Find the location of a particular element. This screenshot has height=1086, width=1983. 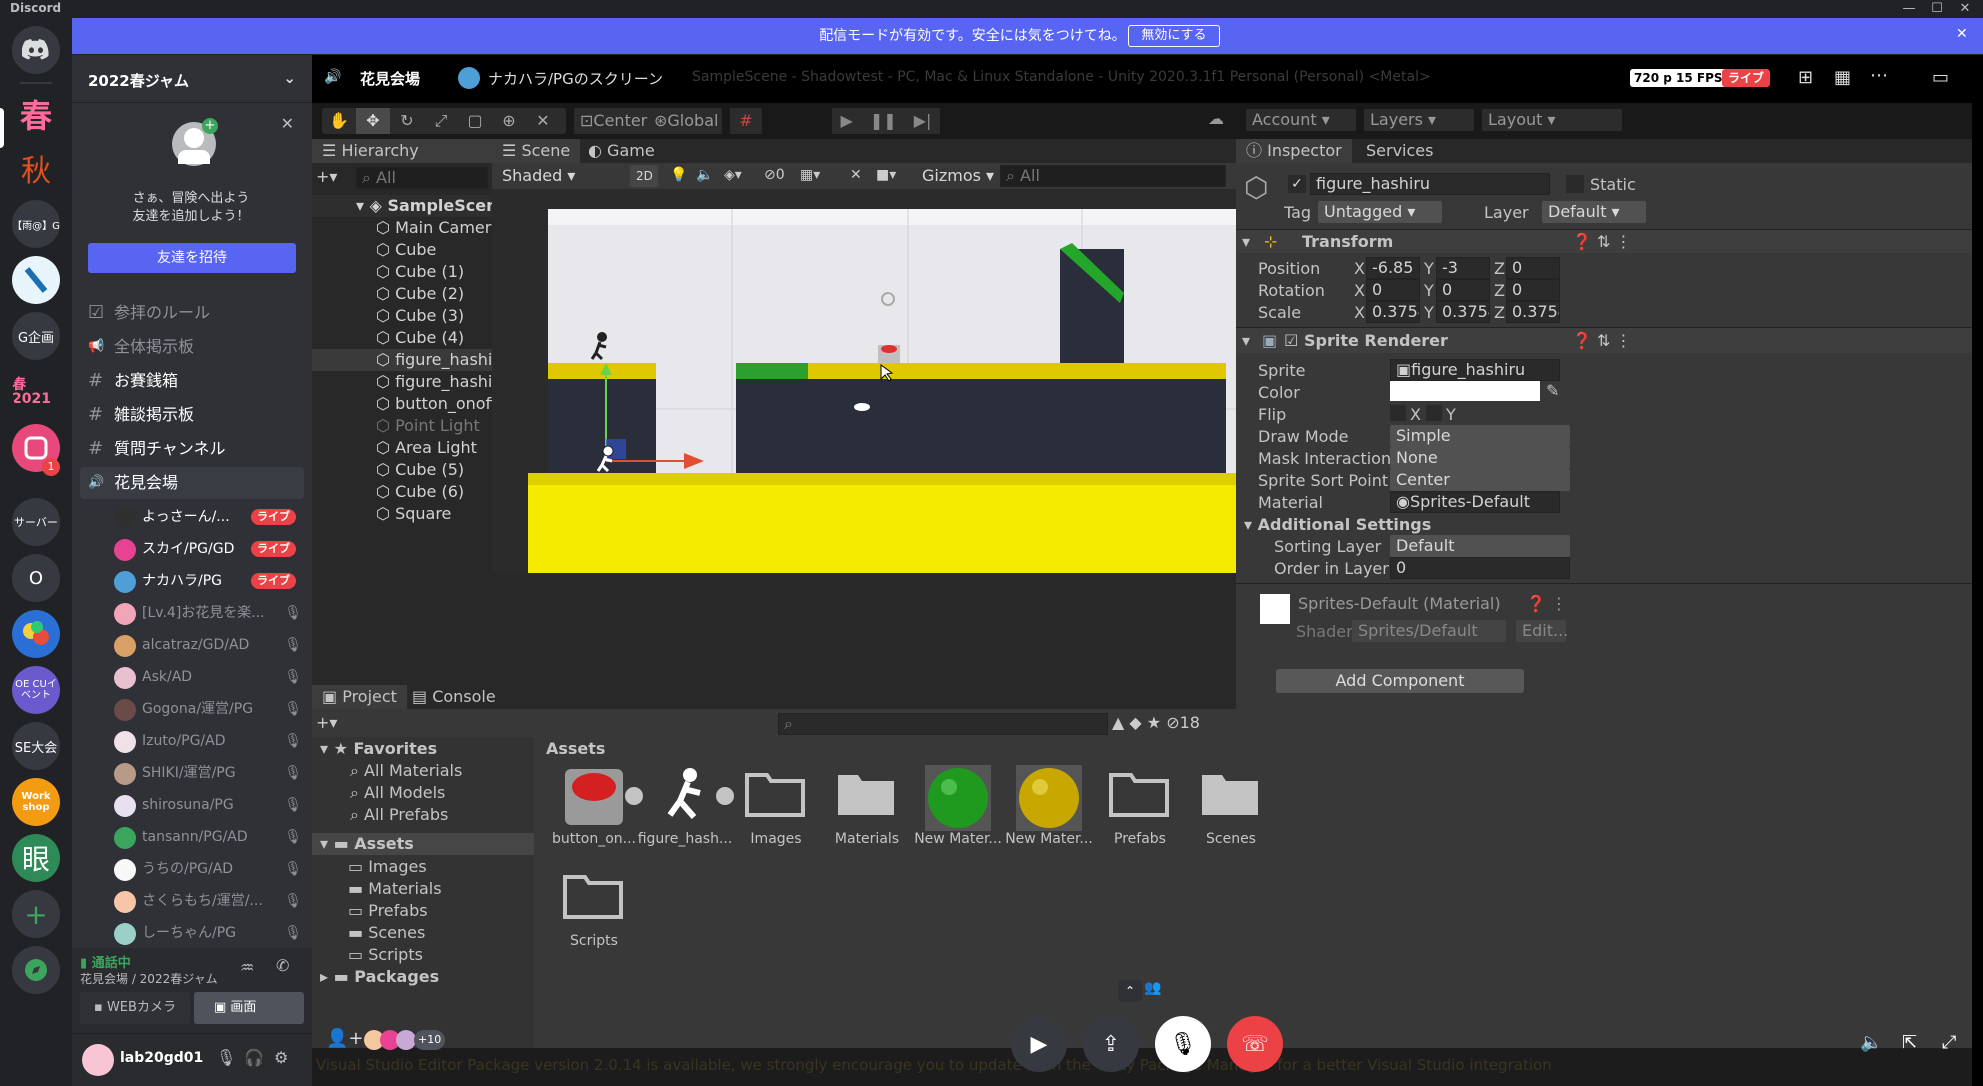

voice-user-item: SHIKI/運営/PG 🎙 is located at coordinates (208, 773).